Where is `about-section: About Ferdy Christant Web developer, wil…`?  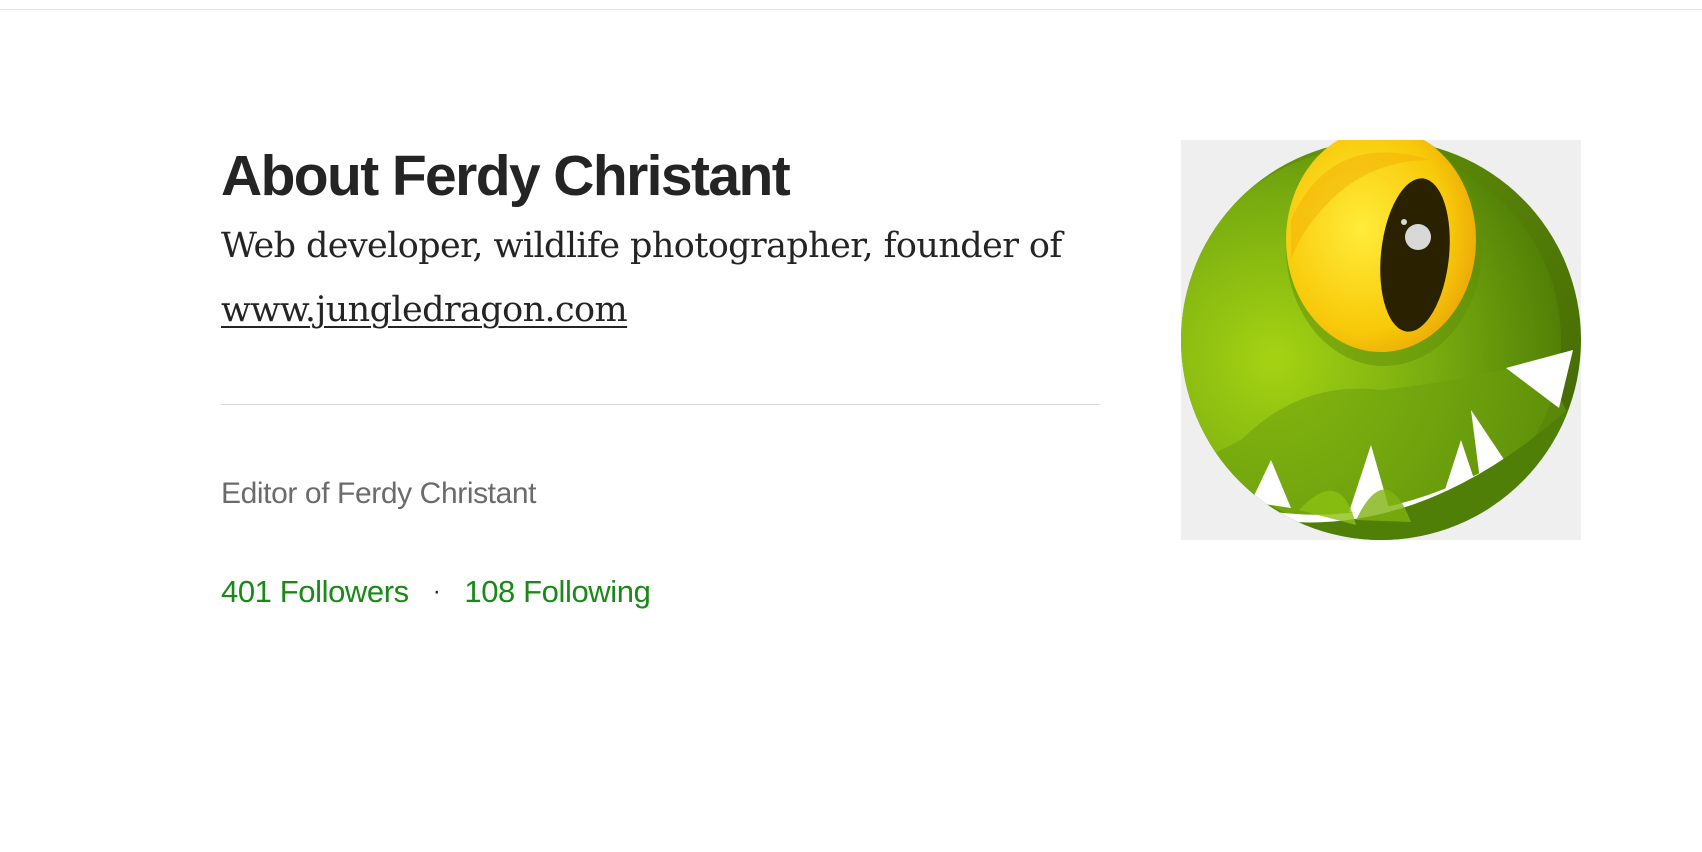 about-section: About Ferdy Christant Web developer, wil… is located at coordinates (661, 241).